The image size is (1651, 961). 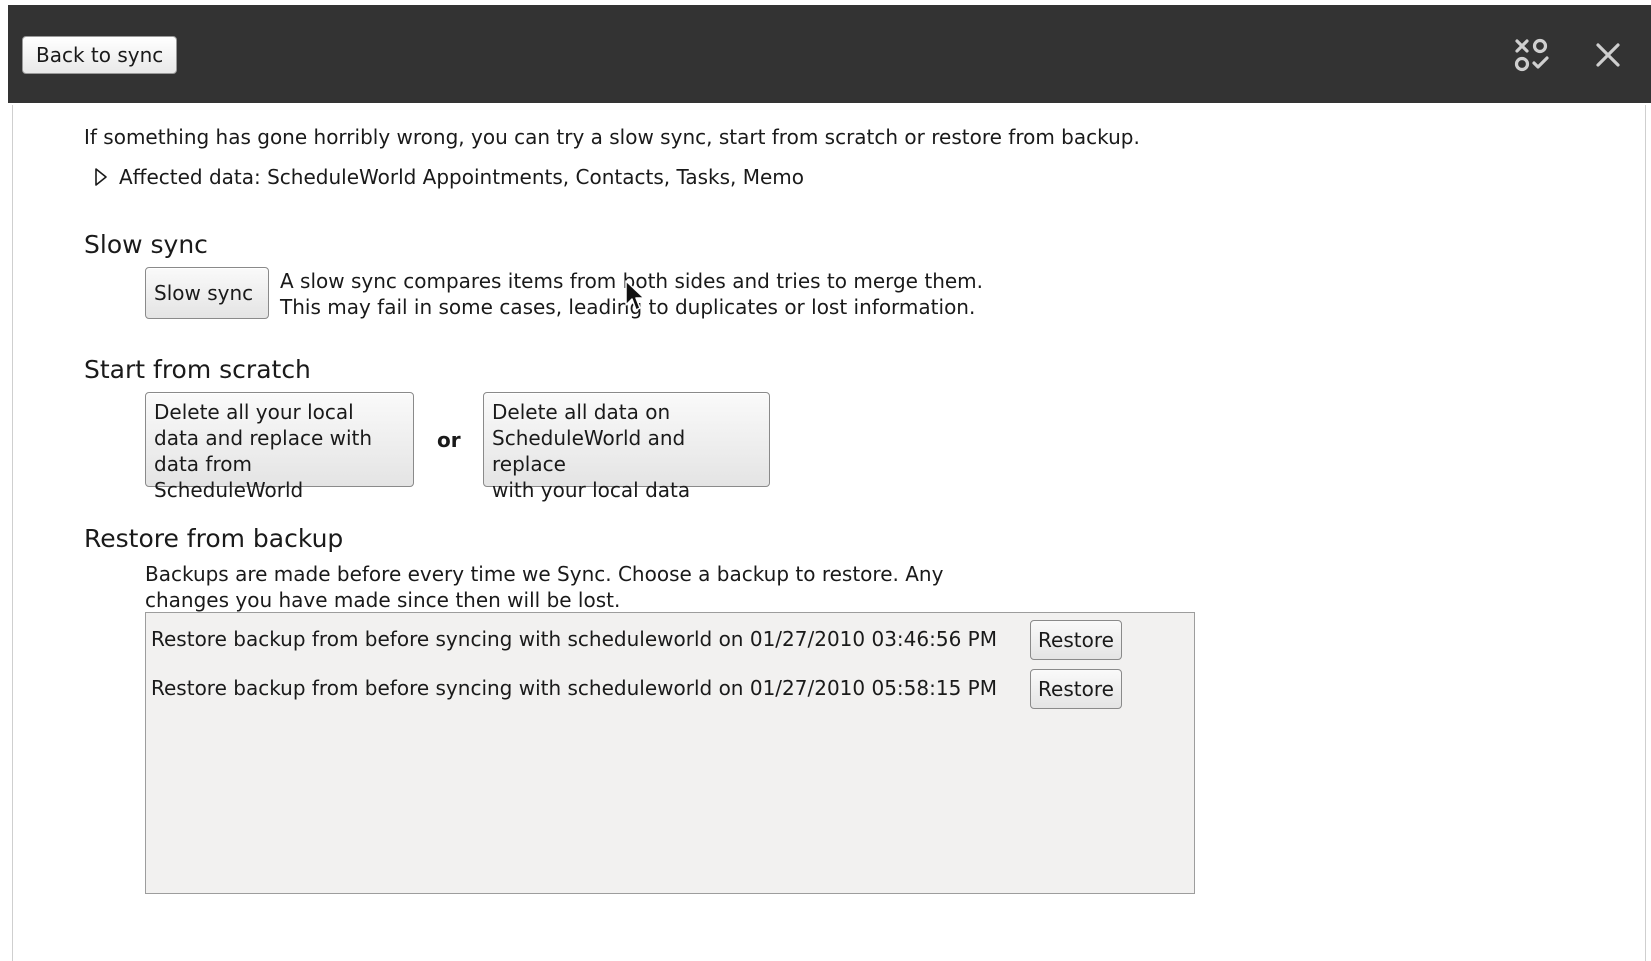 I want to click on slow-sync-heading: Slow sync, so click(x=146, y=244).